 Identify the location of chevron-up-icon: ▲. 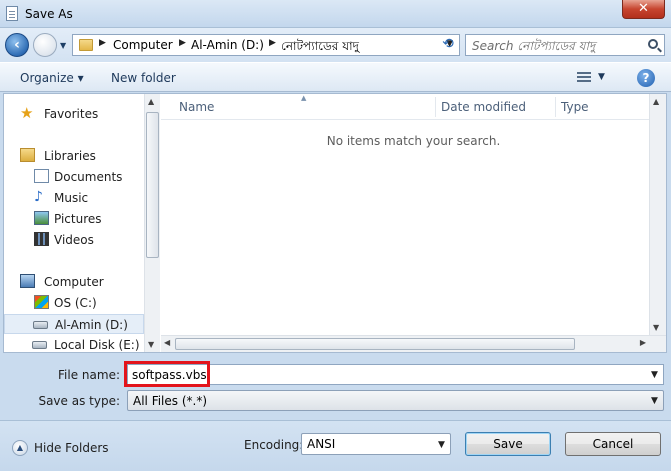
(20, 448).